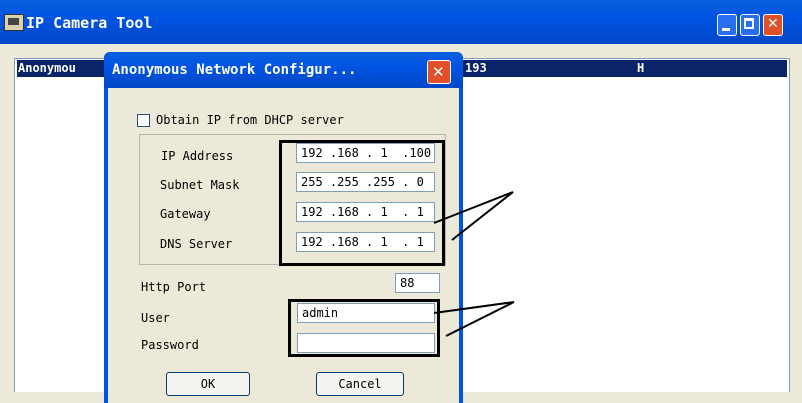 This screenshot has width=802, height=403. What do you see at coordinates (641, 68) in the screenshot?
I see `list-item-col3: H` at bounding box center [641, 68].